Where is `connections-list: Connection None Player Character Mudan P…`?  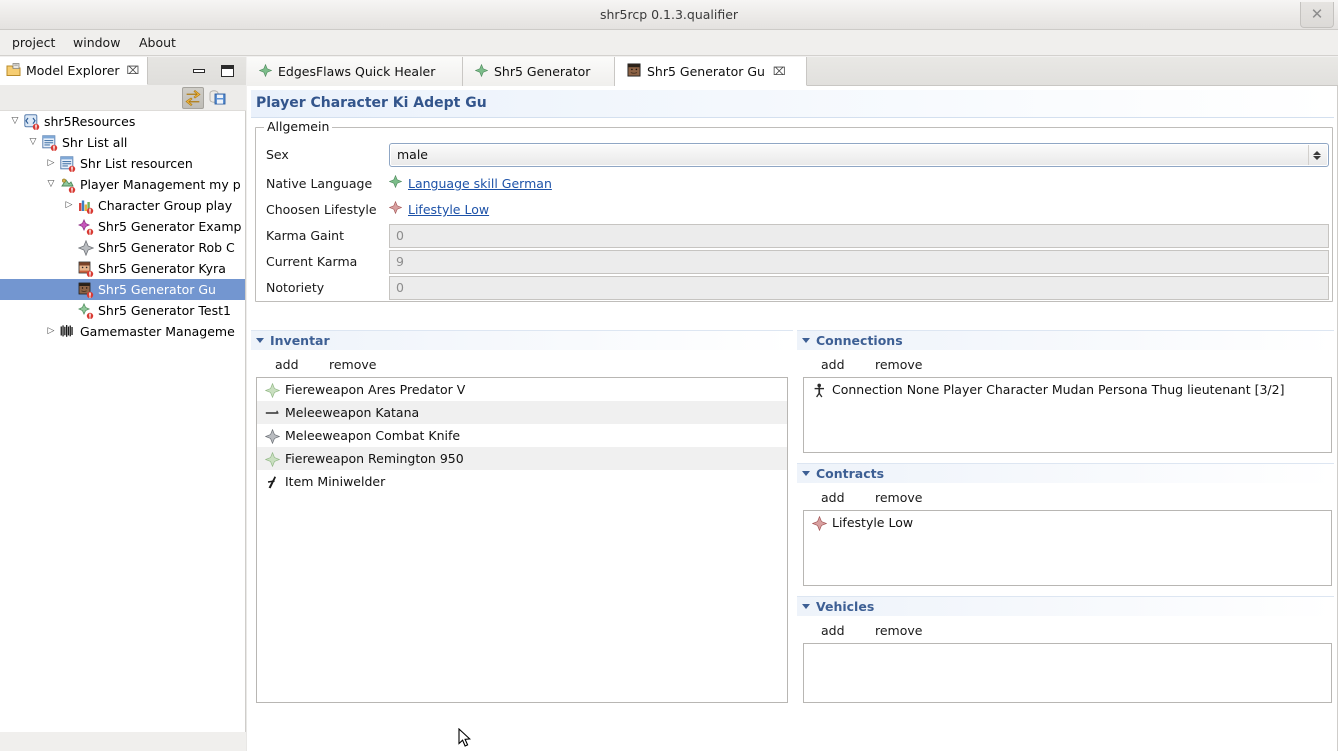 connections-list: Connection None Player Character Mudan P… is located at coordinates (1067, 415).